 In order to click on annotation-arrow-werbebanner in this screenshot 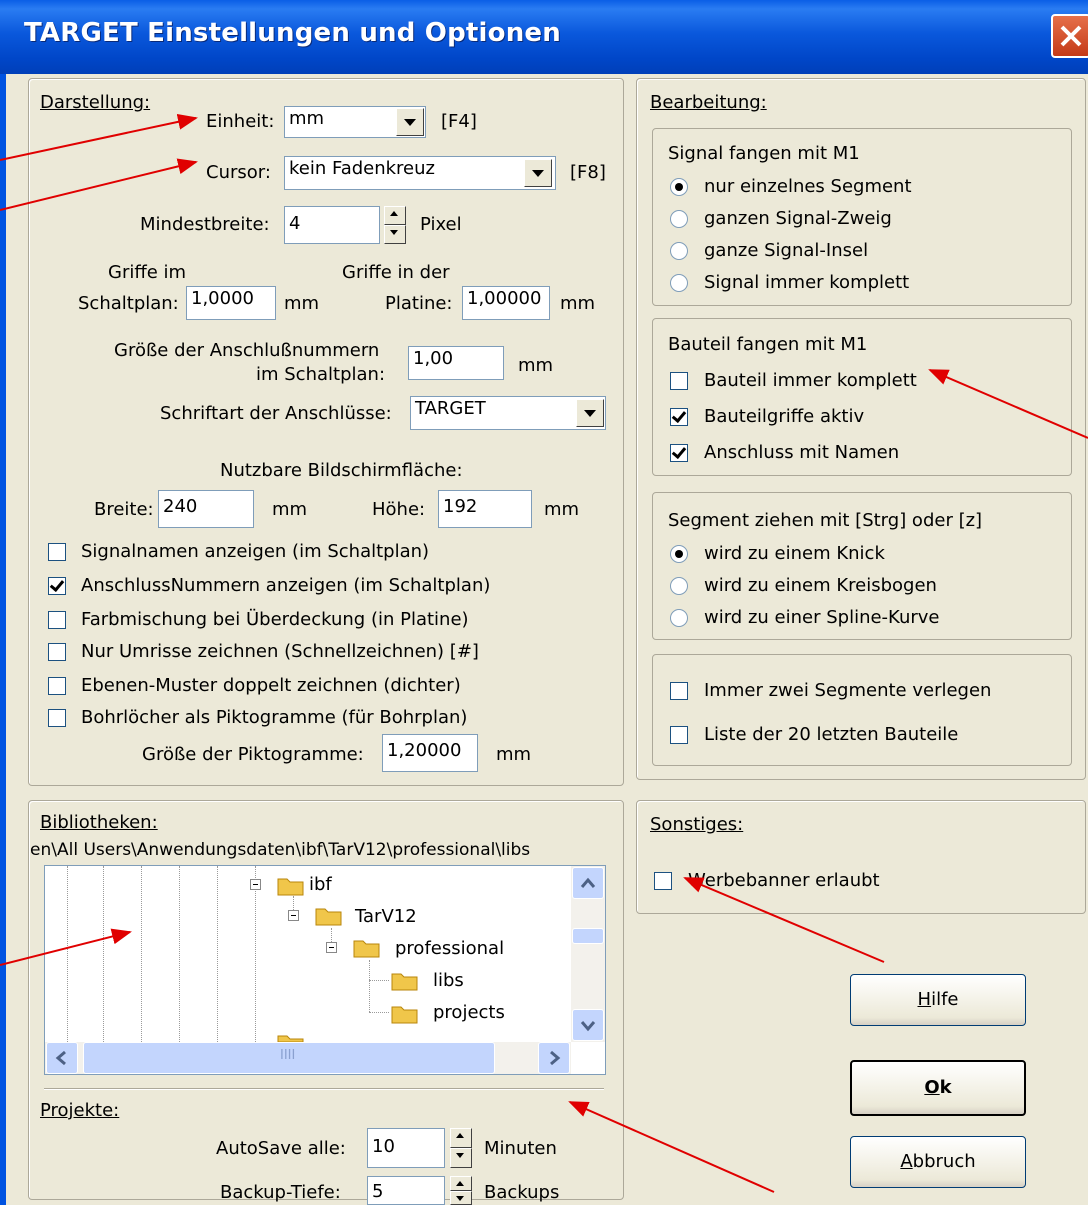, I will do `click(784, 920)`.